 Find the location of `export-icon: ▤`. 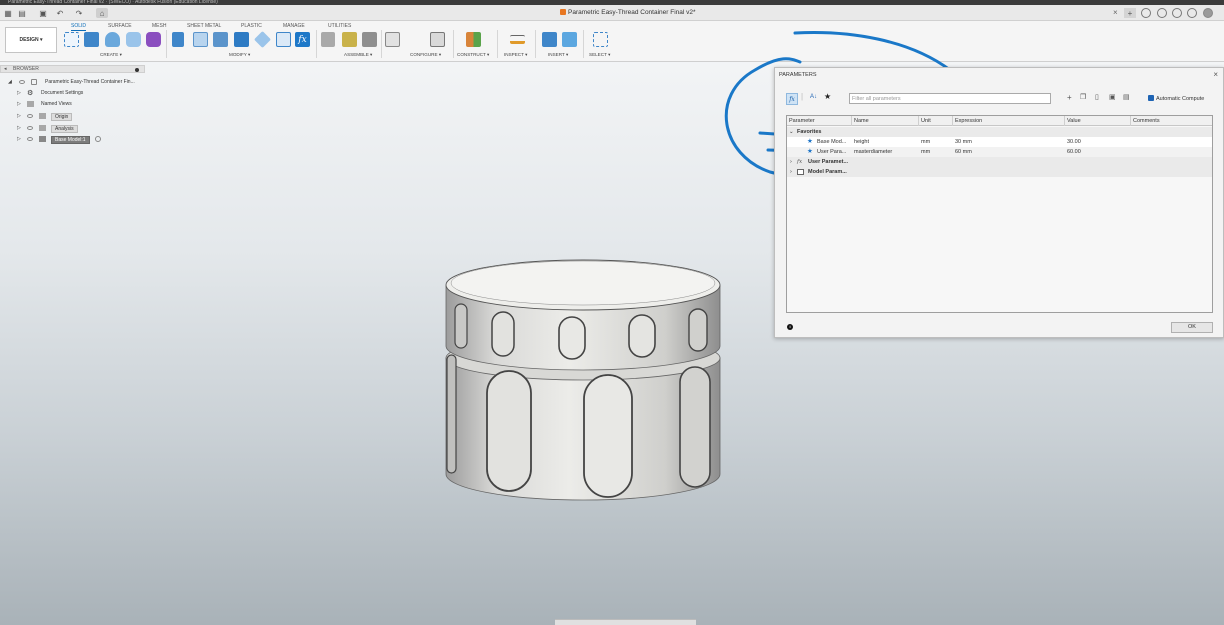

export-icon: ▤ is located at coordinates (1126, 97).